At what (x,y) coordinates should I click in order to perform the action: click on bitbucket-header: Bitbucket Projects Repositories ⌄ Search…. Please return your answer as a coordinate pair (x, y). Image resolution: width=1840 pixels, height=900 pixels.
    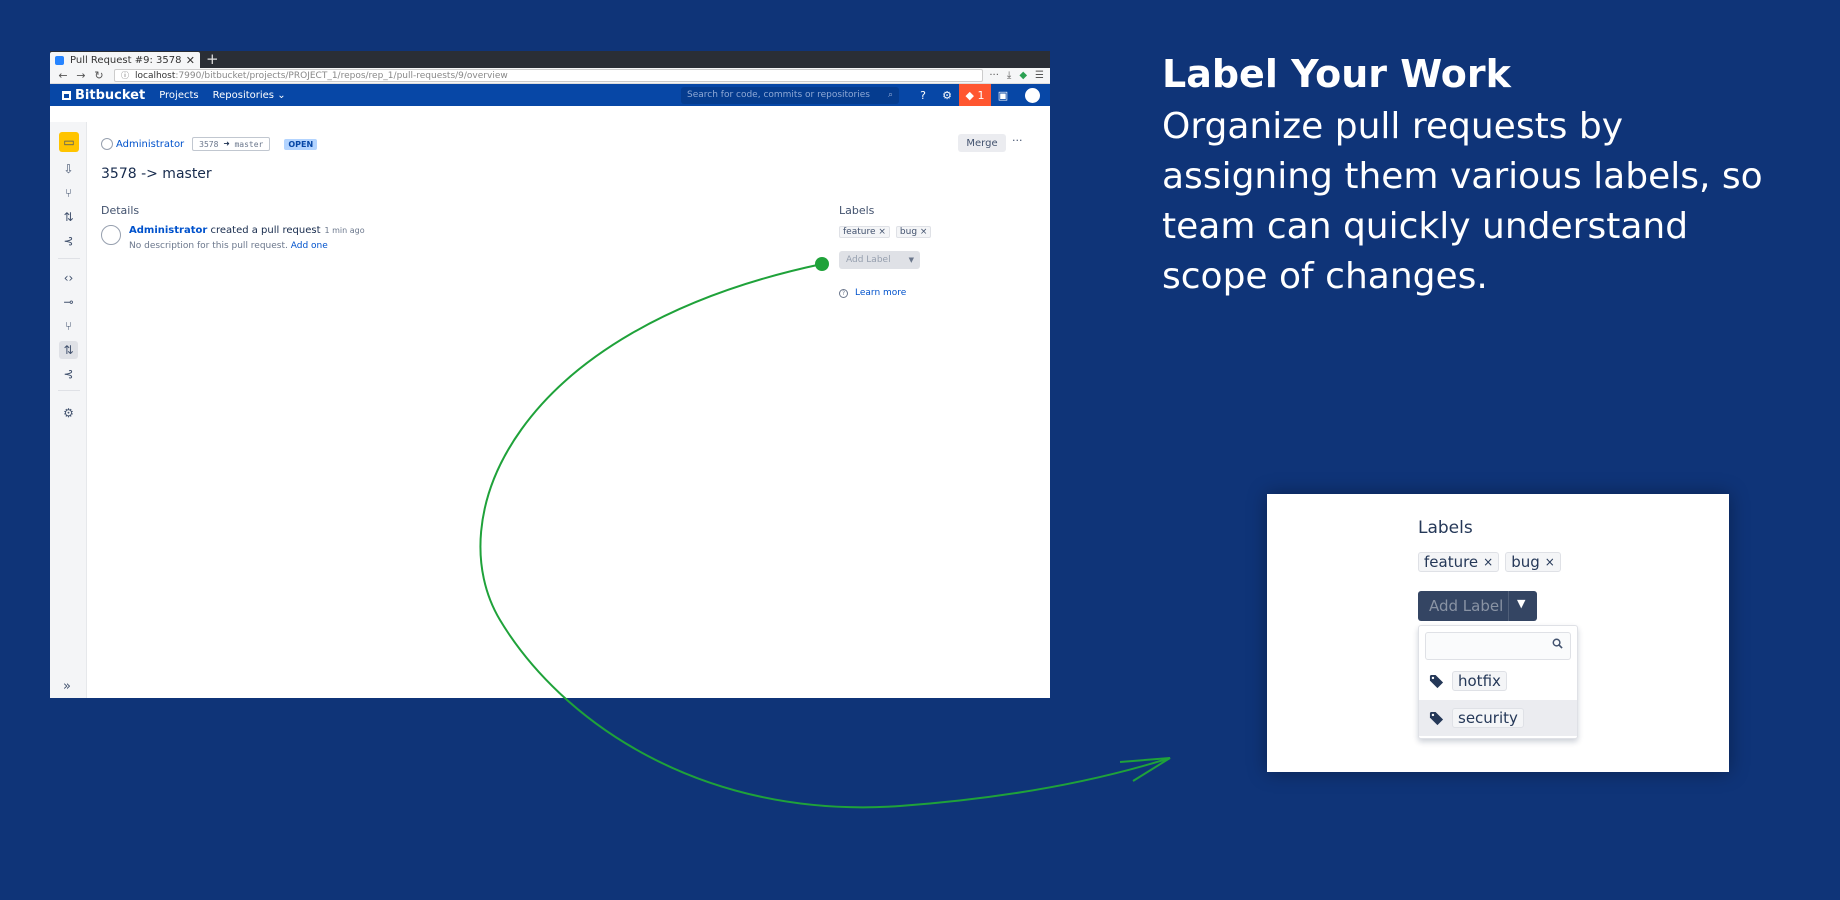
    Looking at the image, I should click on (550, 95).